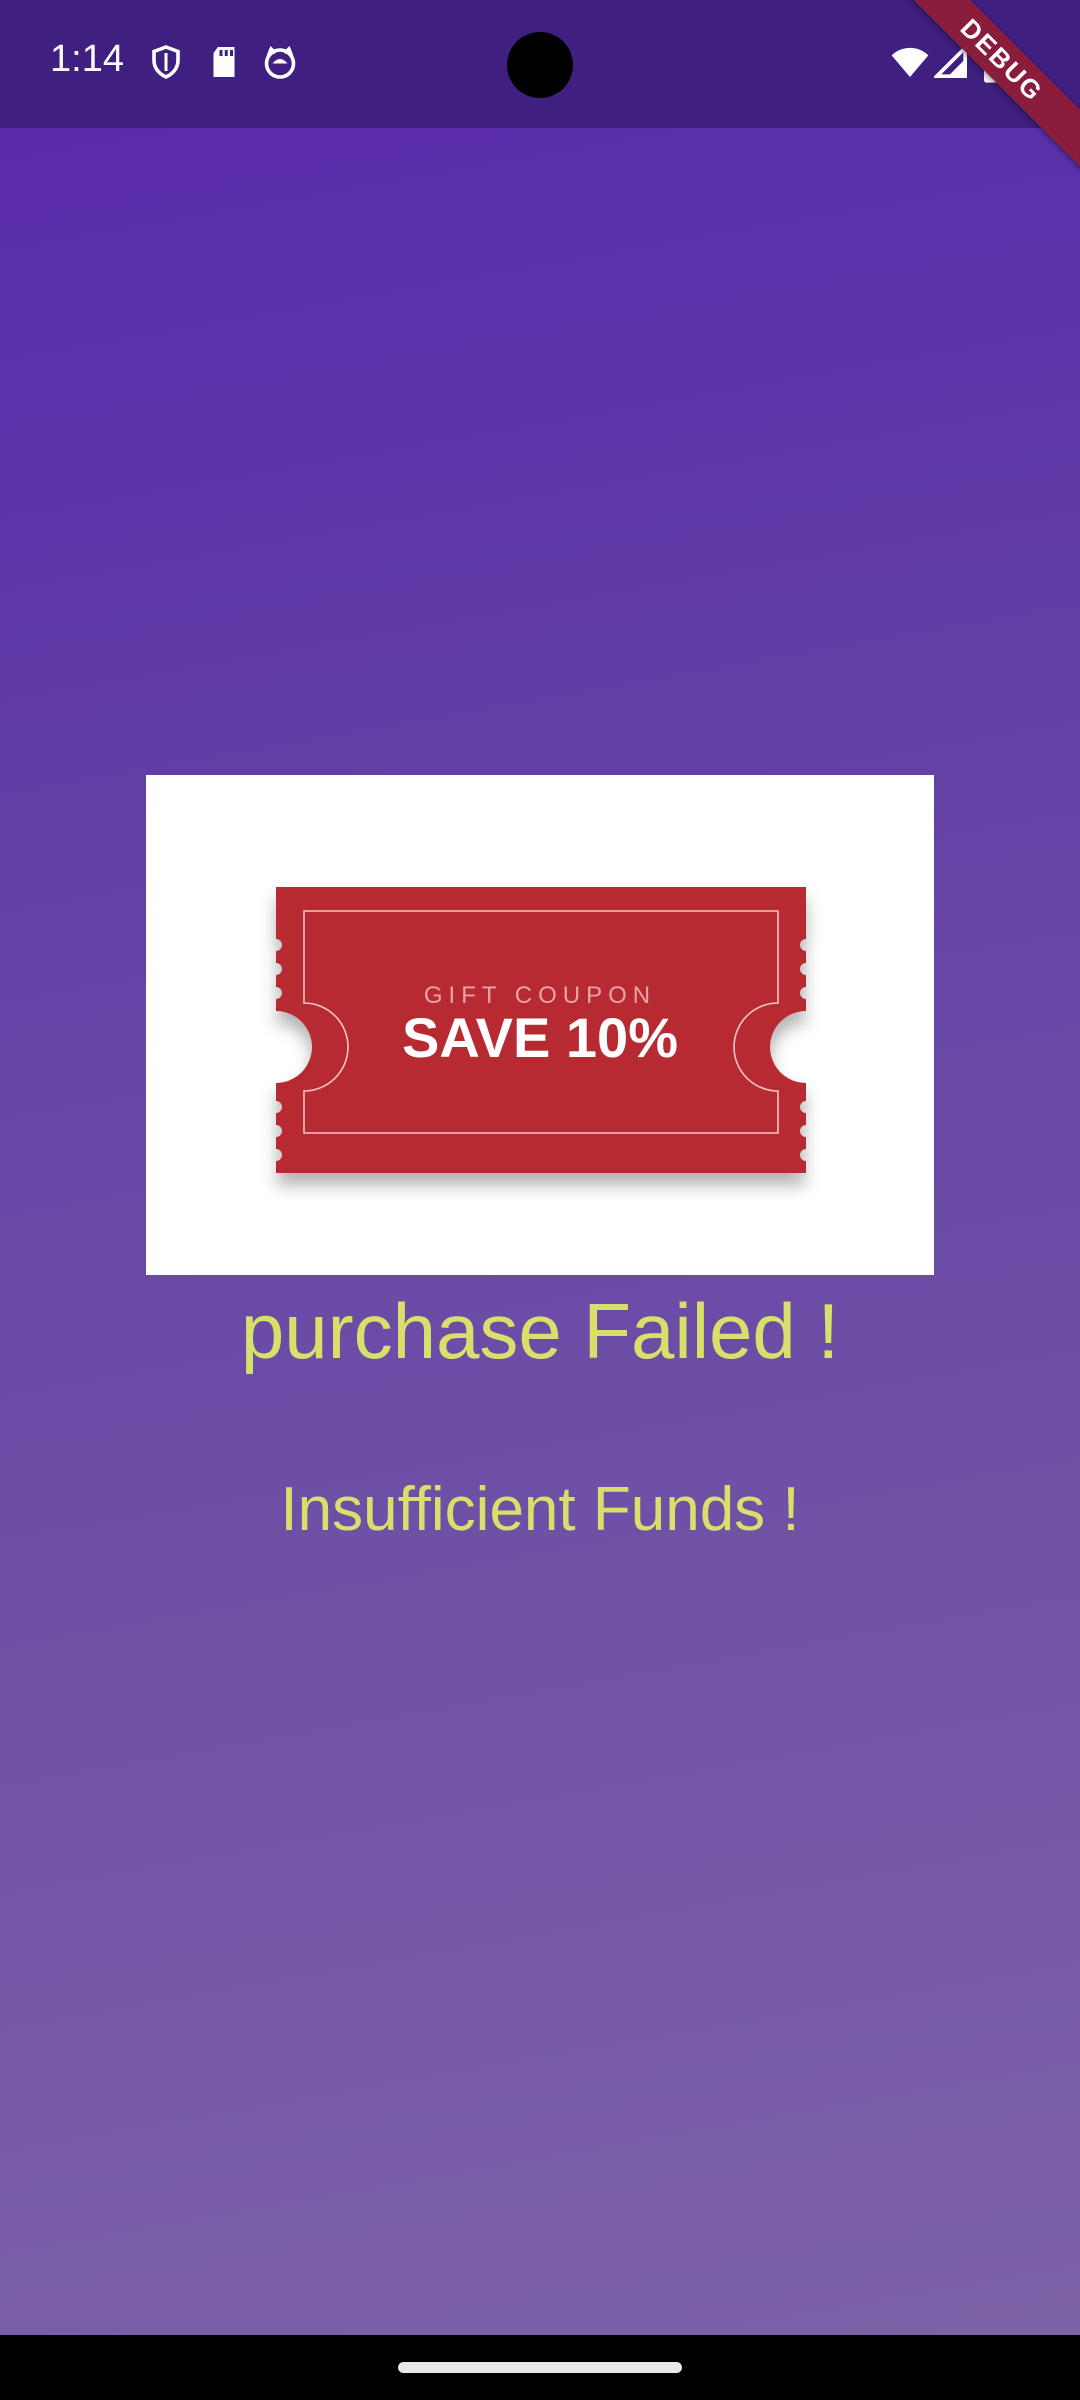 The image size is (1080, 2400). I want to click on status-bar: 1:14 DEBUG, so click(540, 87).